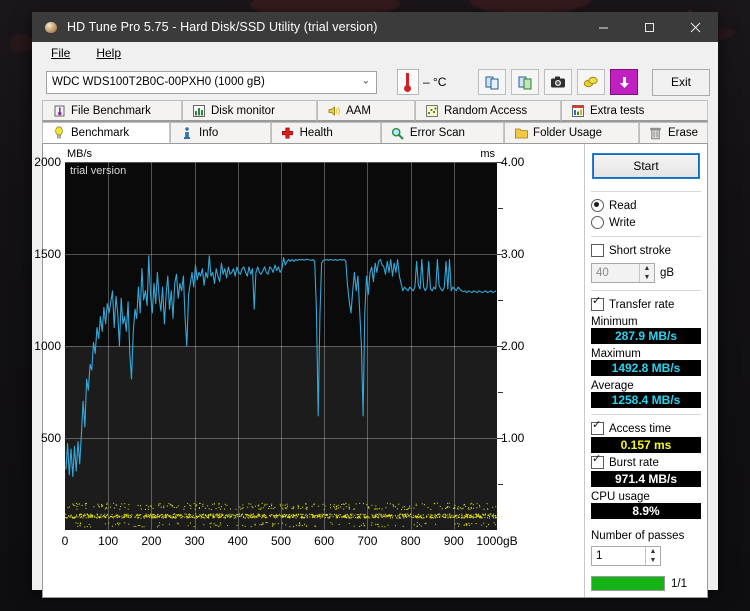 This screenshot has height=611, width=750. What do you see at coordinates (500, 254) in the screenshot?
I see `y2-axis-tick` at bounding box center [500, 254].